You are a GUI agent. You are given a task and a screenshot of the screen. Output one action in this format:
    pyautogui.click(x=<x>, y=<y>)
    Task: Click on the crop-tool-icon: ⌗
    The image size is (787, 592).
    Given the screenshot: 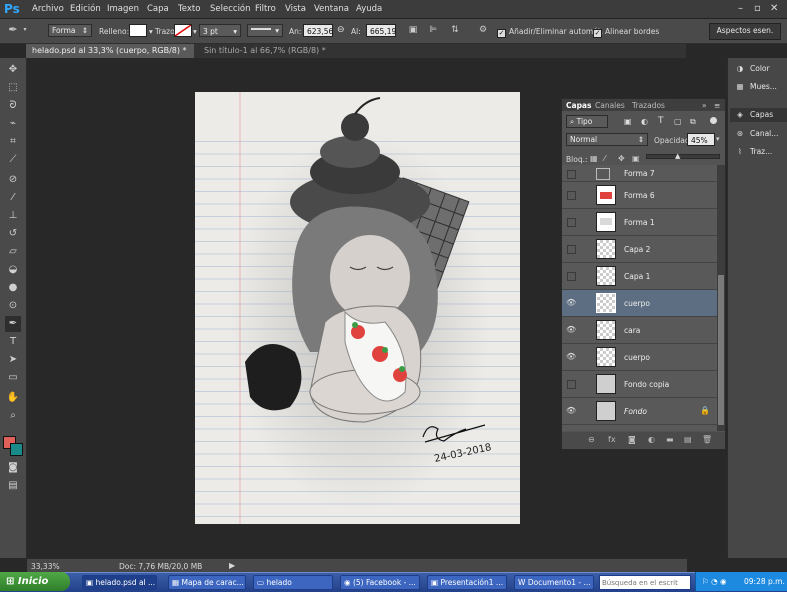 What is the action you would take?
    pyautogui.click(x=13, y=142)
    